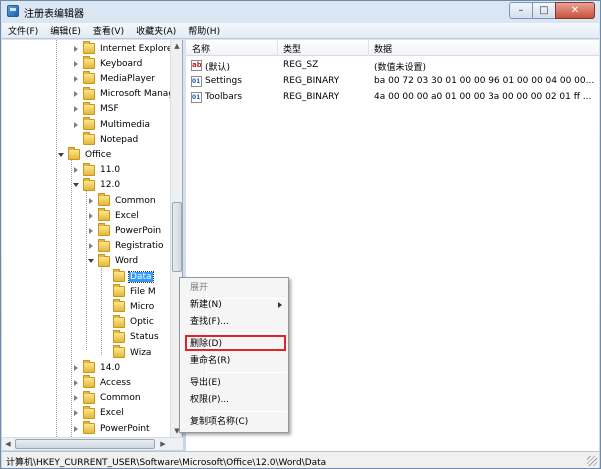  I want to click on tree-node: Micro, so click(128, 306).